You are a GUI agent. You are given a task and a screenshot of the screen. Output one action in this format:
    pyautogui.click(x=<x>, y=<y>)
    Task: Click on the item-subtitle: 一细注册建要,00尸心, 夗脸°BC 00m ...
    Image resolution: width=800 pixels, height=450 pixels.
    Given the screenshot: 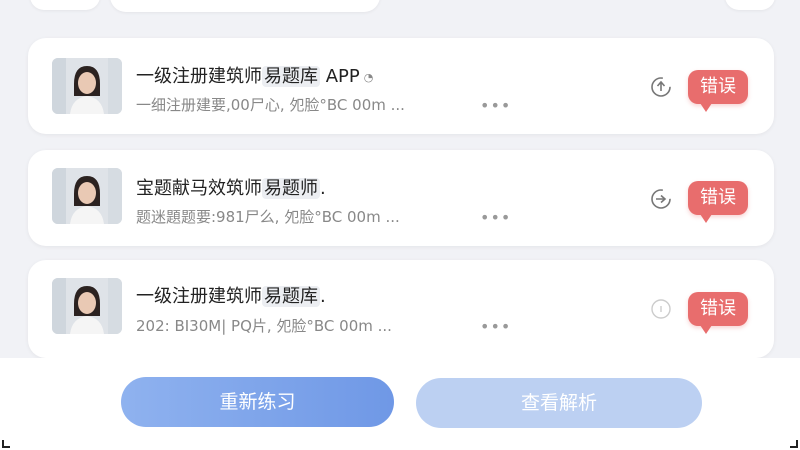 What is the action you would take?
    pyautogui.click(x=270, y=105)
    